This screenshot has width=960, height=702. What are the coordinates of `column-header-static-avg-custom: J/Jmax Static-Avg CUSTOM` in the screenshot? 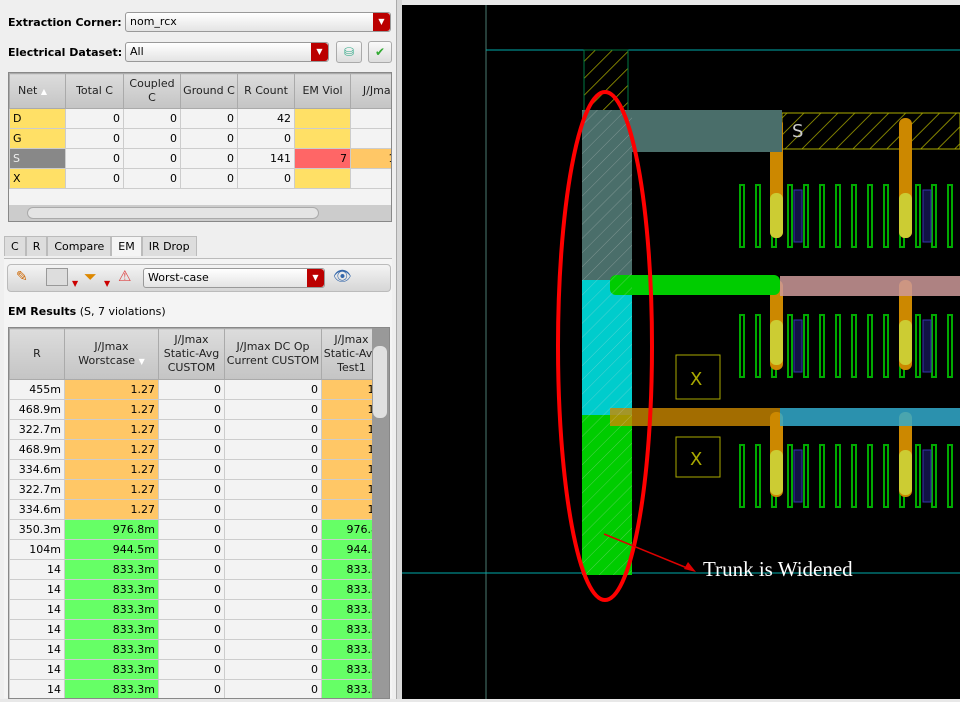 It's located at (191, 354).